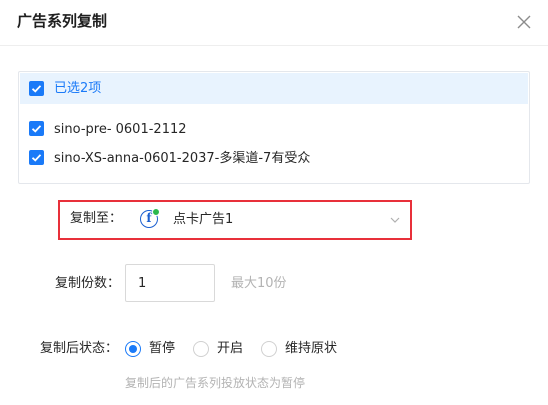  What do you see at coordinates (170, 283) in the screenshot?
I see `copies-input` at bounding box center [170, 283].